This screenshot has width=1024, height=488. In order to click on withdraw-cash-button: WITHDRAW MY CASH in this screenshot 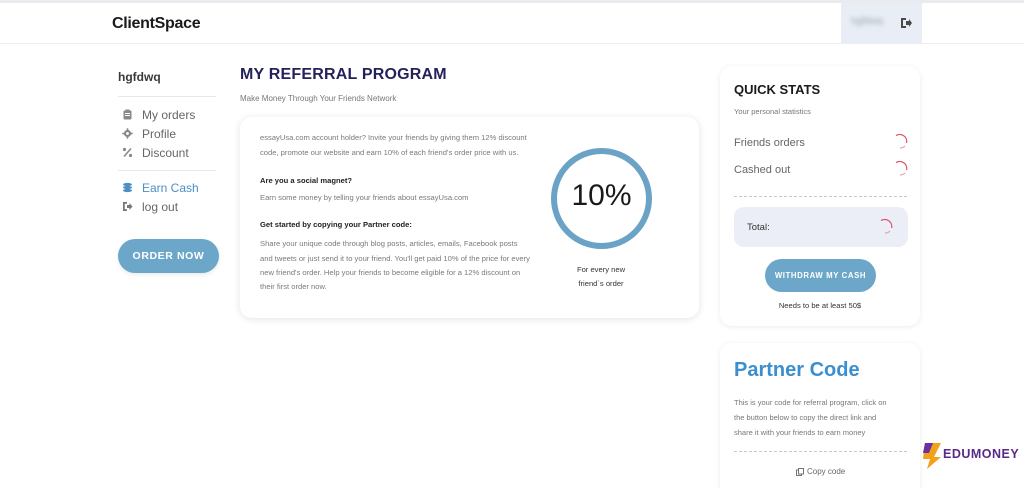, I will do `click(820, 275)`.